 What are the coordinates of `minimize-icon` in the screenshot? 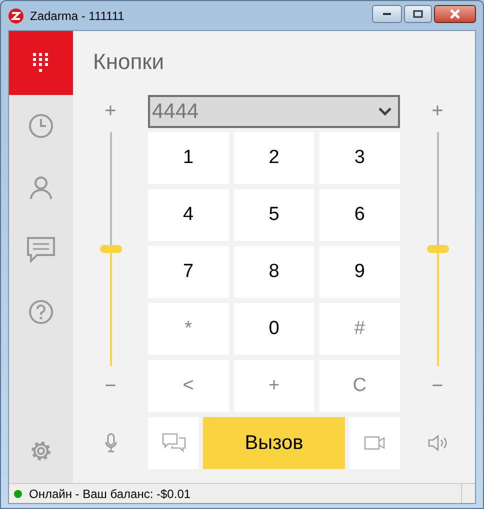 It's located at (387, 14).